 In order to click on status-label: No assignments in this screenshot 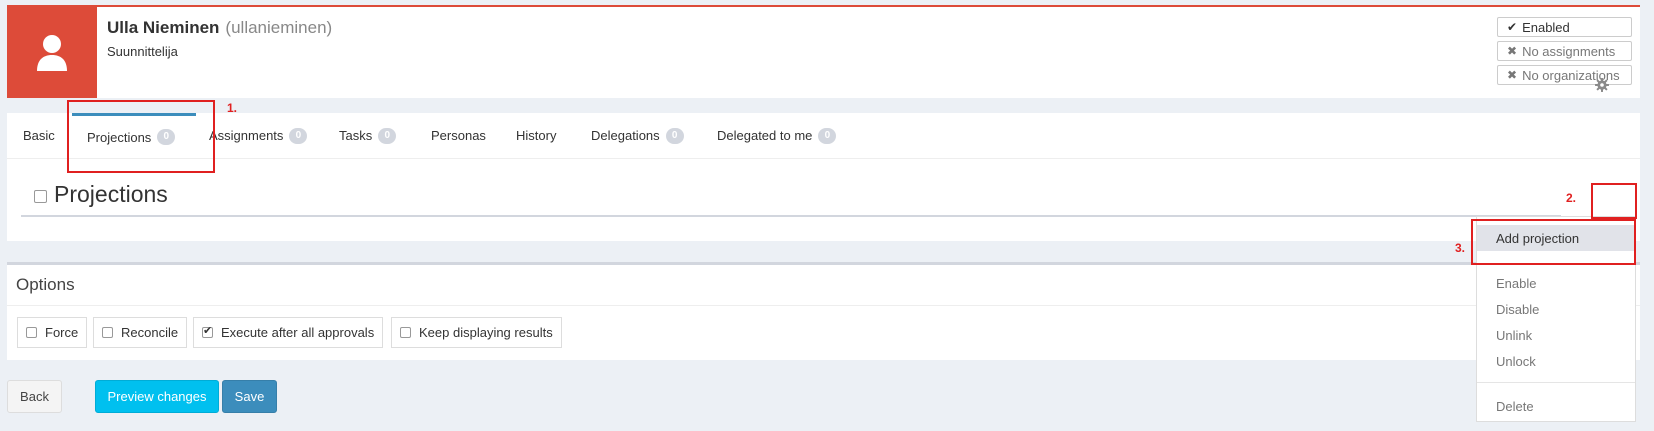, I will do `click(1569, 51)`.